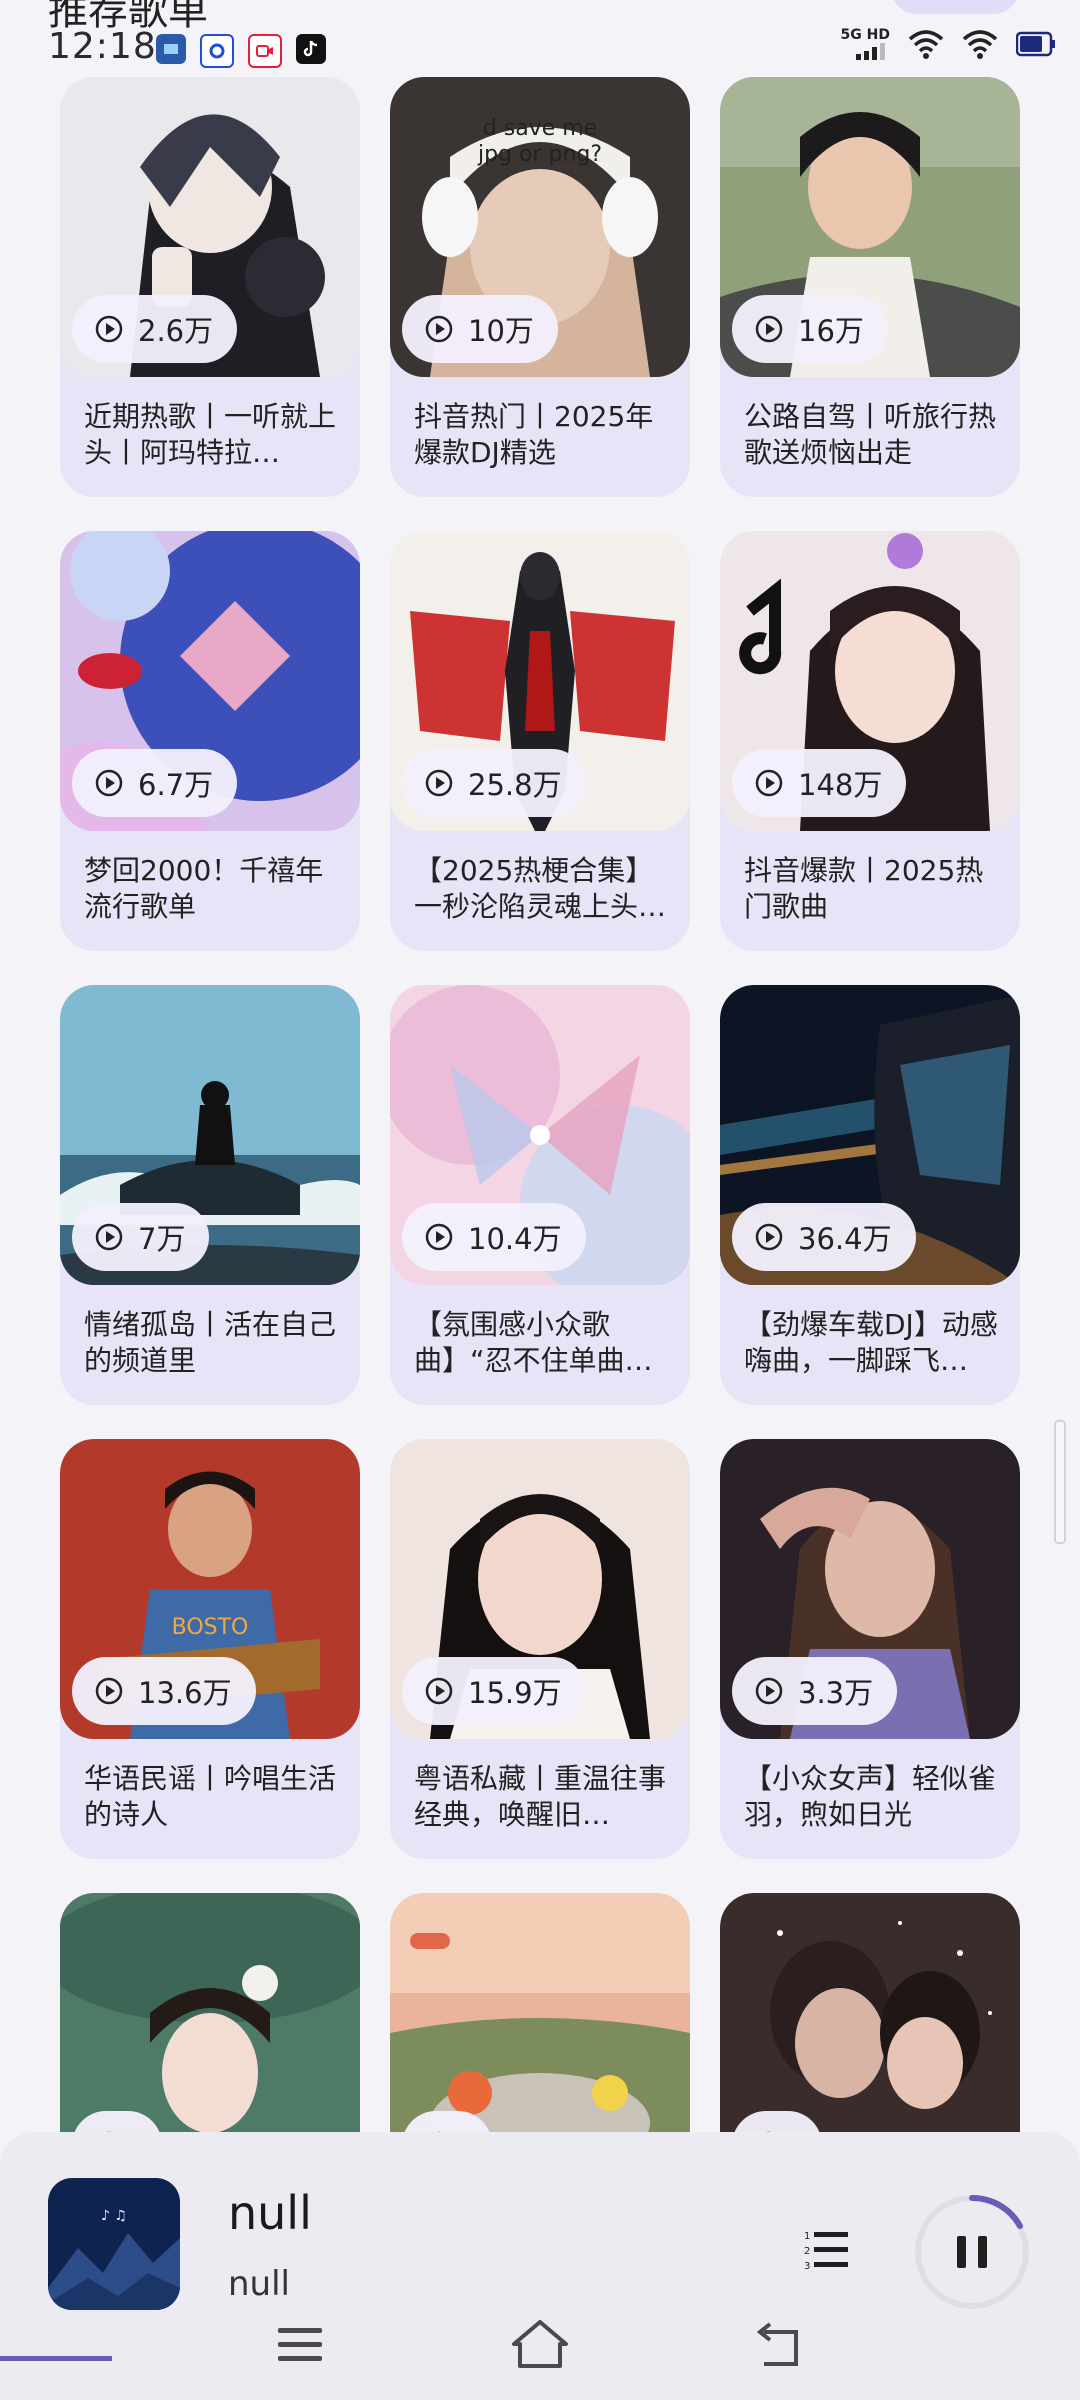 The image size is (1080, 2400). Describe the element at coordinates (176, 331) in the screenshot. I see `play-count: 2.6万` at that location.